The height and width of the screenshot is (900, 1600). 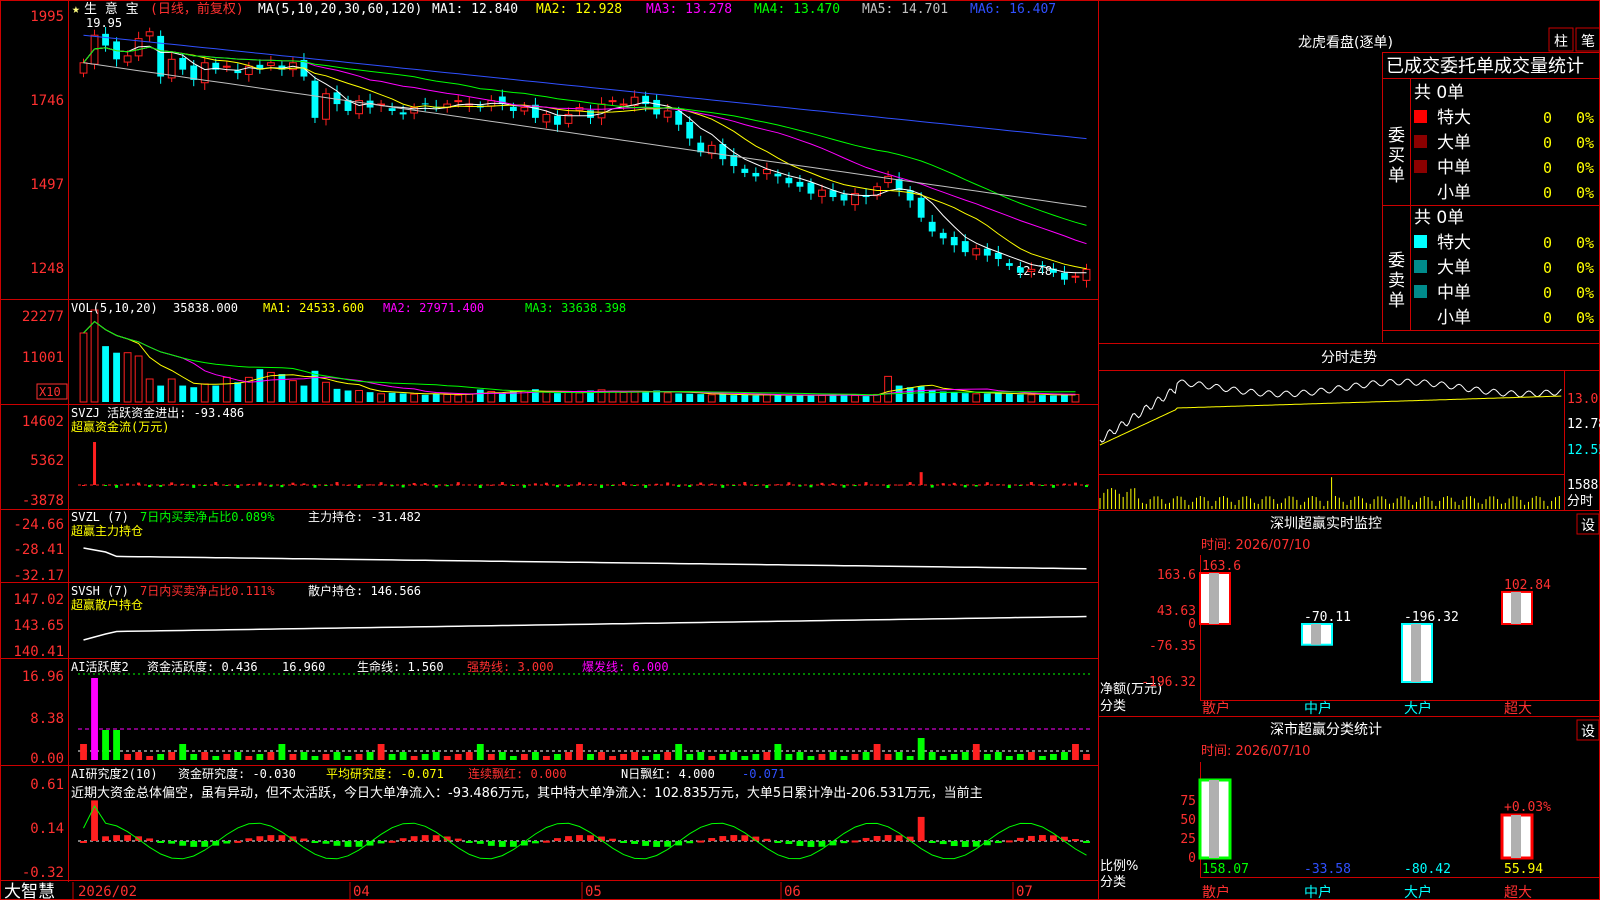 What do you see at coordinates (43, 337) in the screenshot?
I see `vol-axis: 22277 11001` at bounding box center [43, 337].